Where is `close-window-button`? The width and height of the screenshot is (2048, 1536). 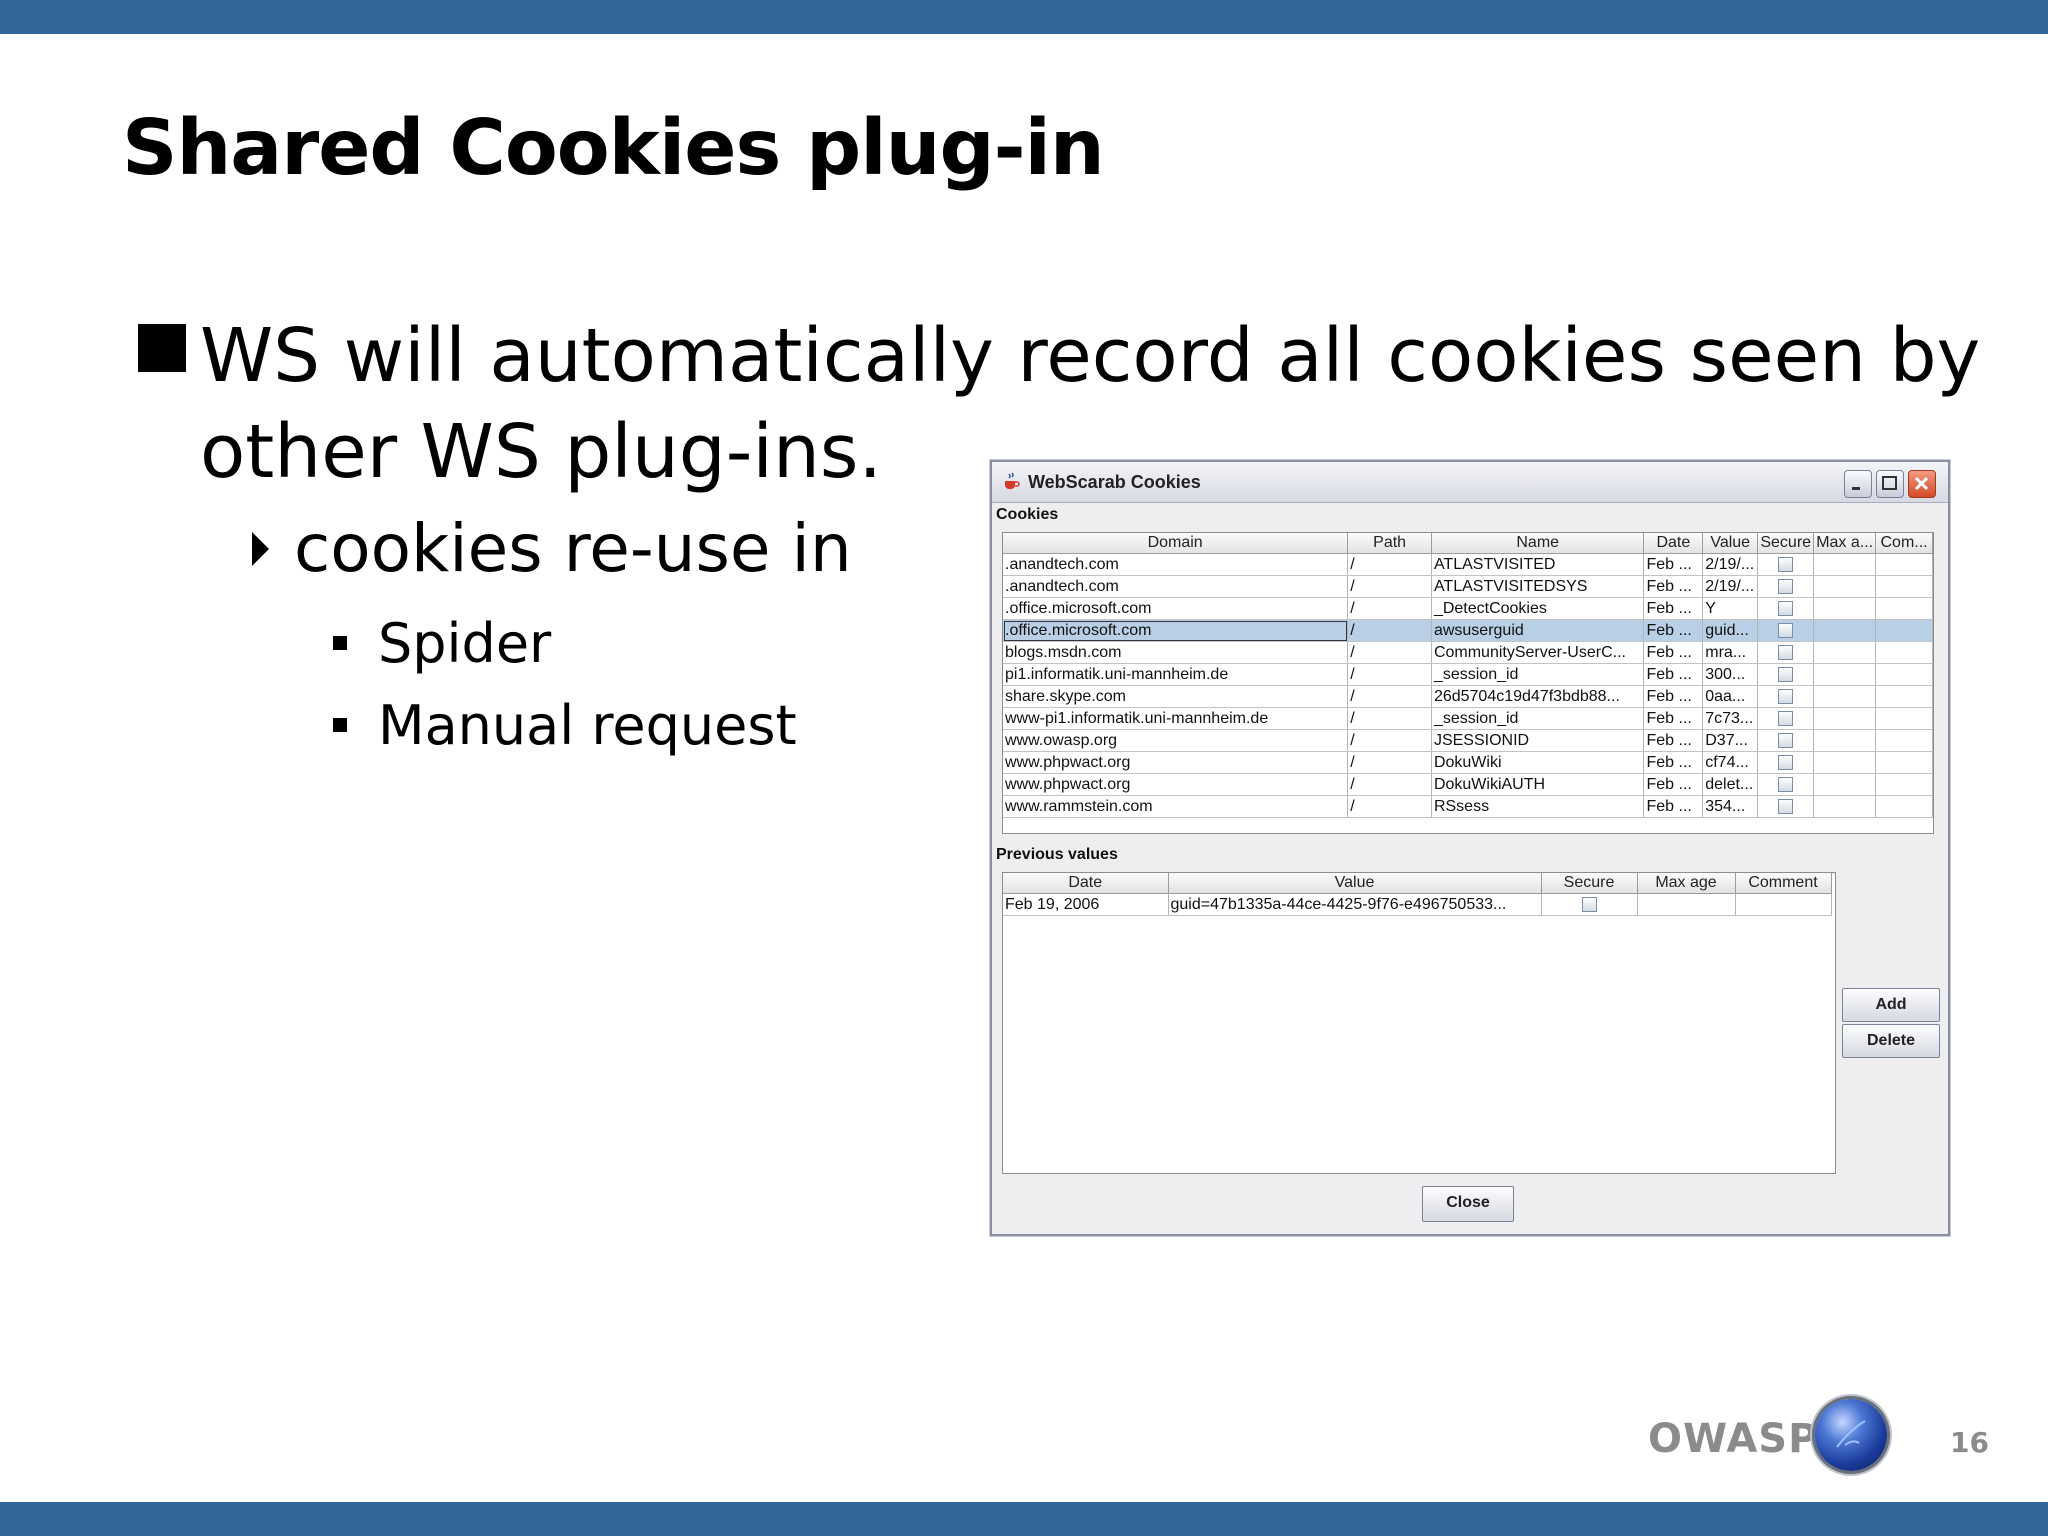 close-window-button is located at coordinates (1922, 484).